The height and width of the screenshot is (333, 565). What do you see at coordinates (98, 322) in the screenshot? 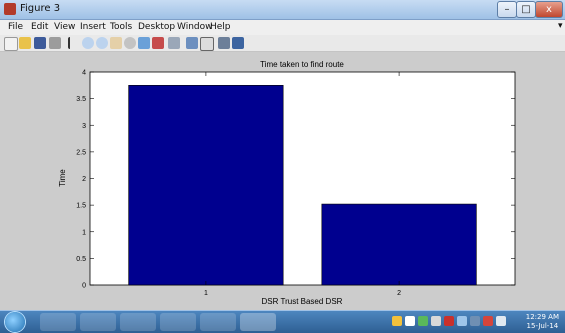
I see `media-player-icon` at bounding box center [98, 322].